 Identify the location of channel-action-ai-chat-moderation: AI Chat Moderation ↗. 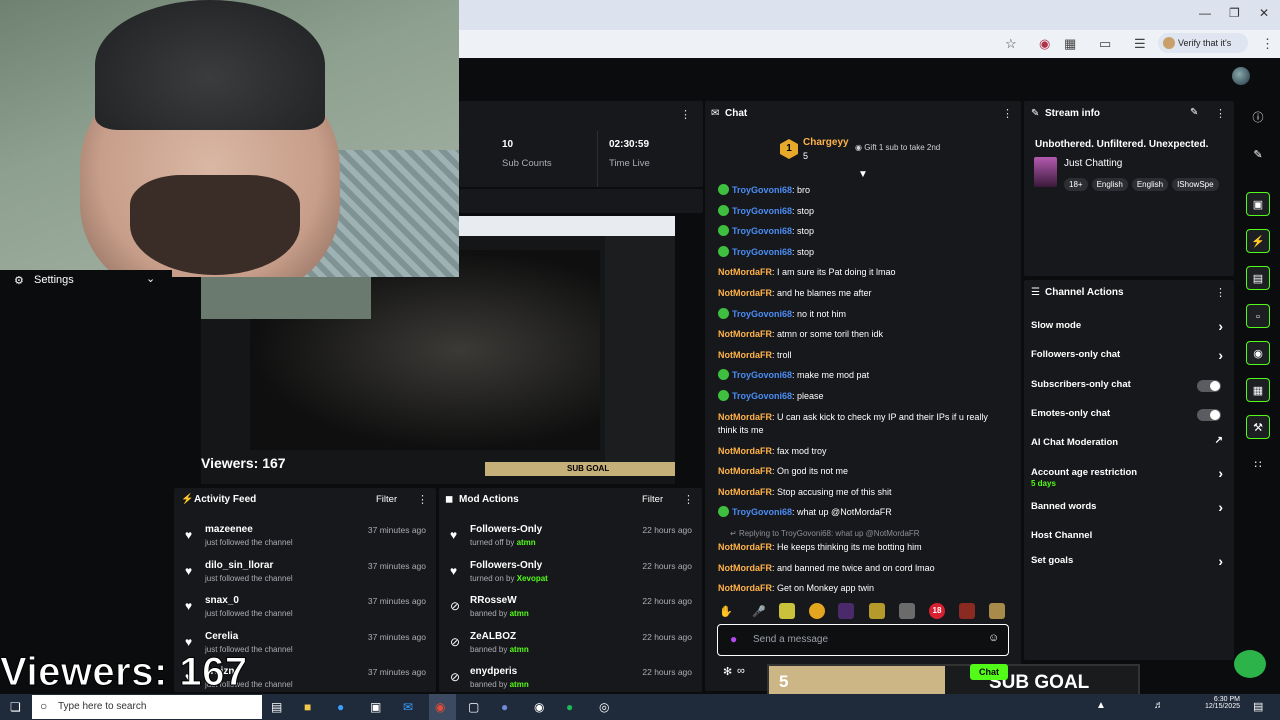
(1129, 445).